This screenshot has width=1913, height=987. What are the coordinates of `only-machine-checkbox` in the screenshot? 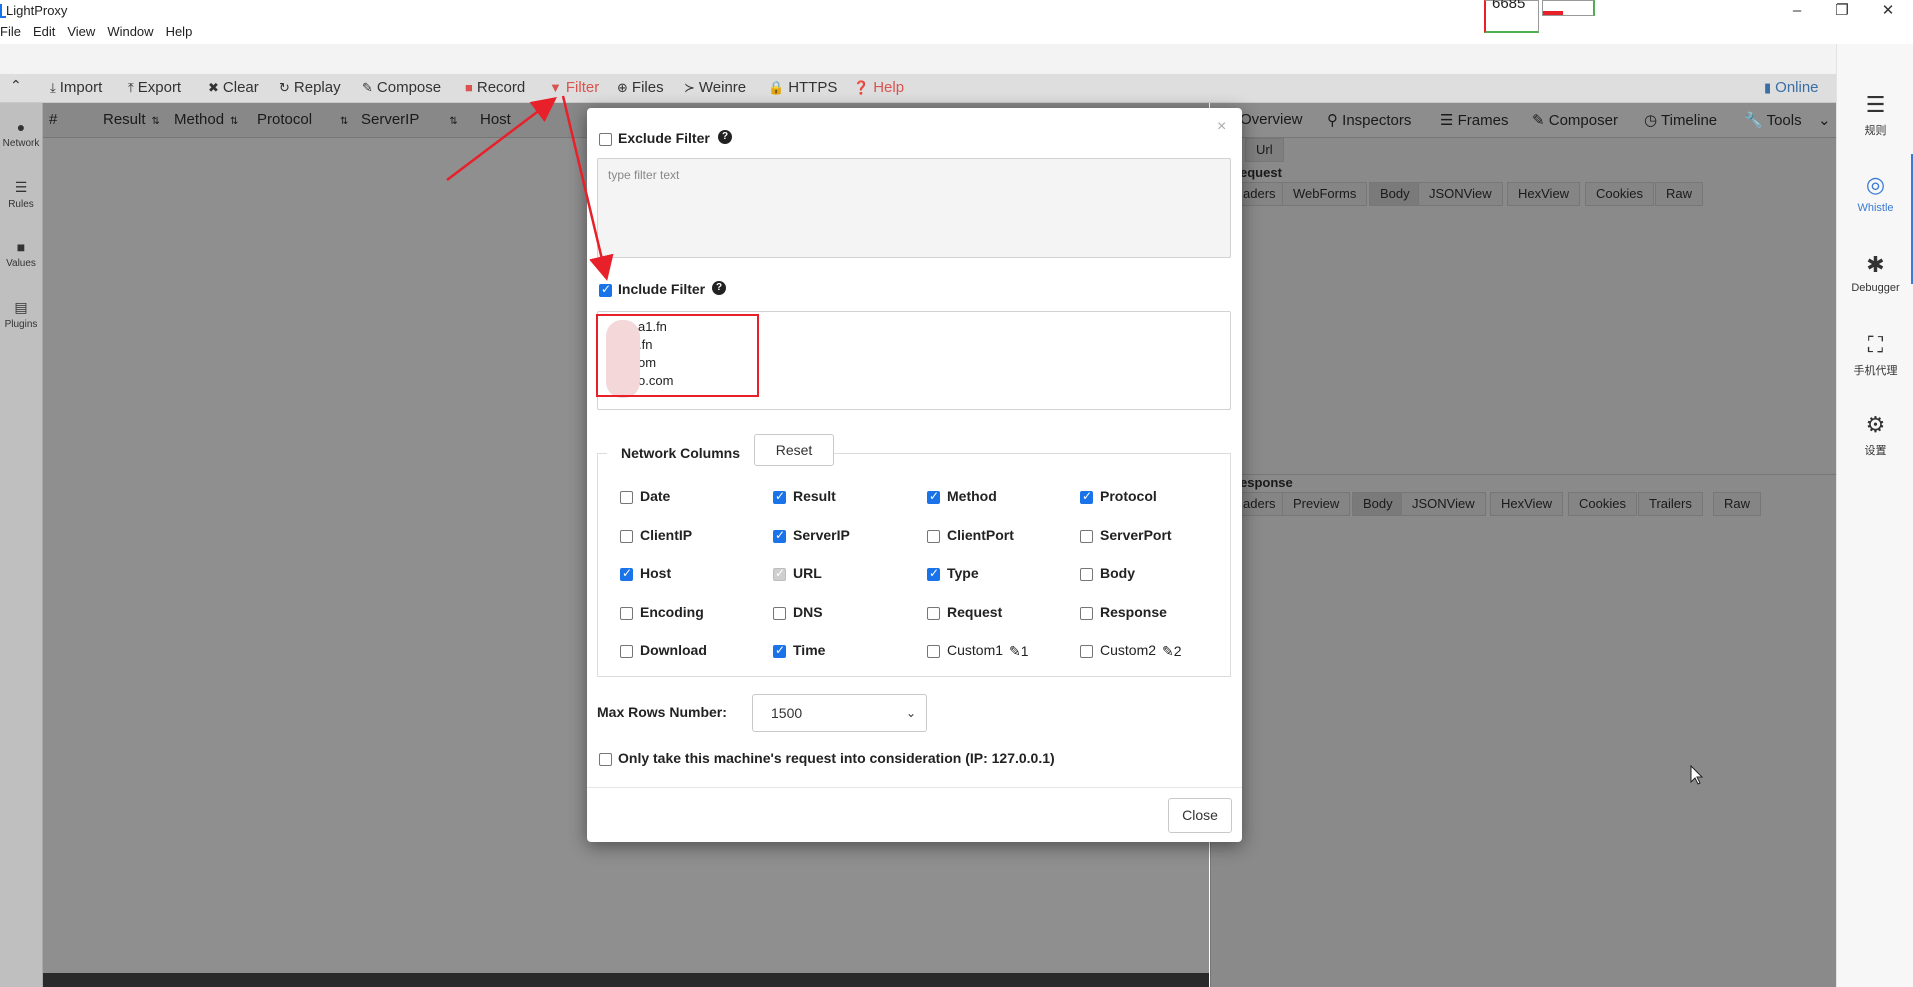 It's located at (605, 759).